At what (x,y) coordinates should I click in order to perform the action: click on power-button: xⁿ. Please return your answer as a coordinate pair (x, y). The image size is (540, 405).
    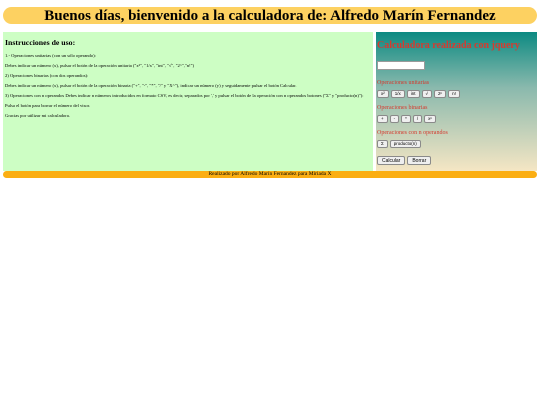
    Looking at the image, I should click on (430, 119).